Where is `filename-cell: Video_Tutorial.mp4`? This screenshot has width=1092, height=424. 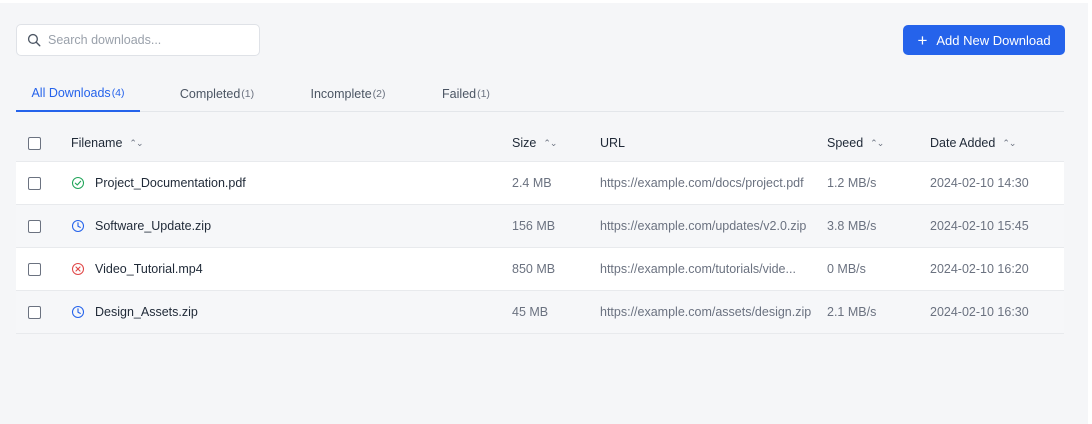
filename-cell: Video_Tutorial.mp4 is located at coordinates (137, 269).